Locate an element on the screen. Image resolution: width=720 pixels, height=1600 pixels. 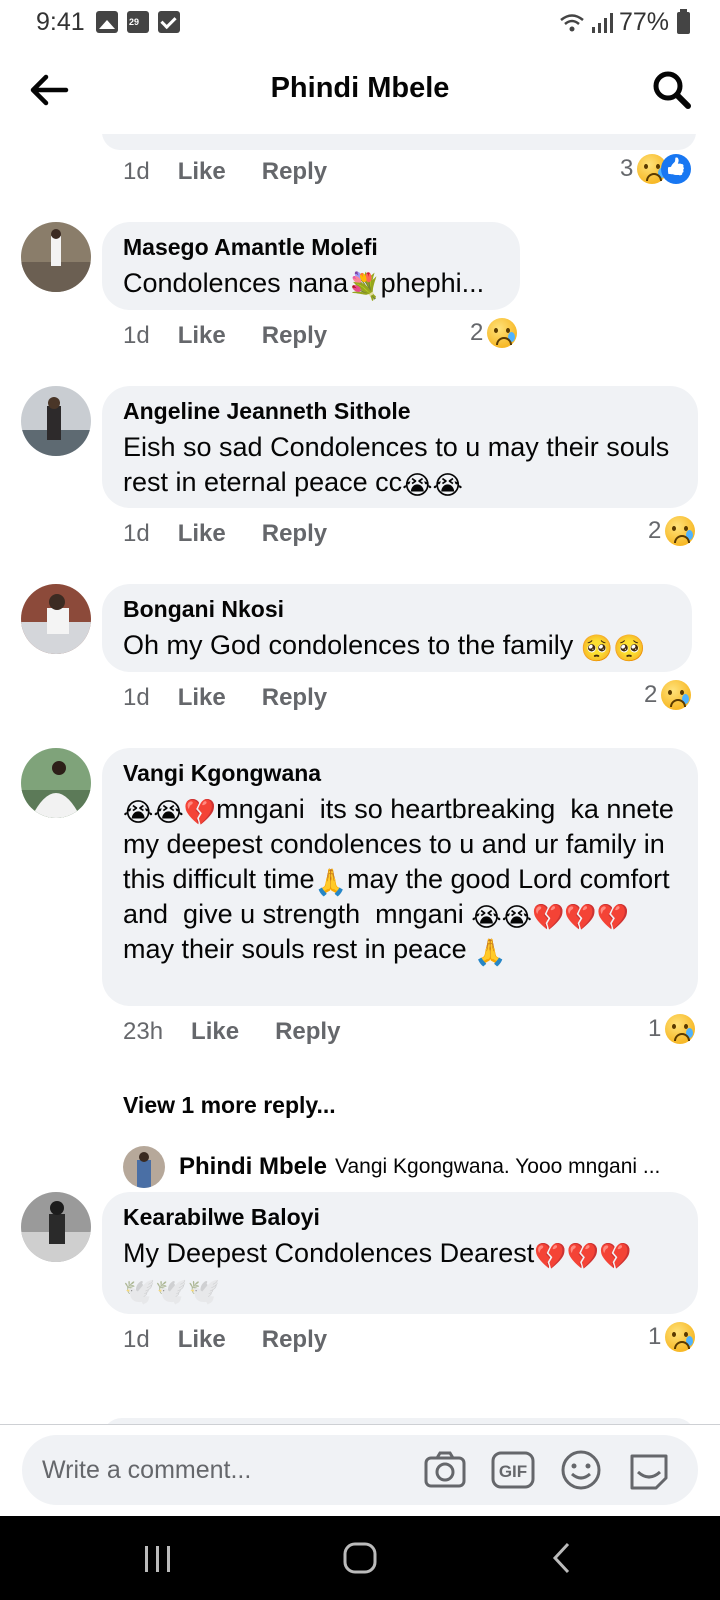
reaction-number: 3 is located at coordinates (627, 168).